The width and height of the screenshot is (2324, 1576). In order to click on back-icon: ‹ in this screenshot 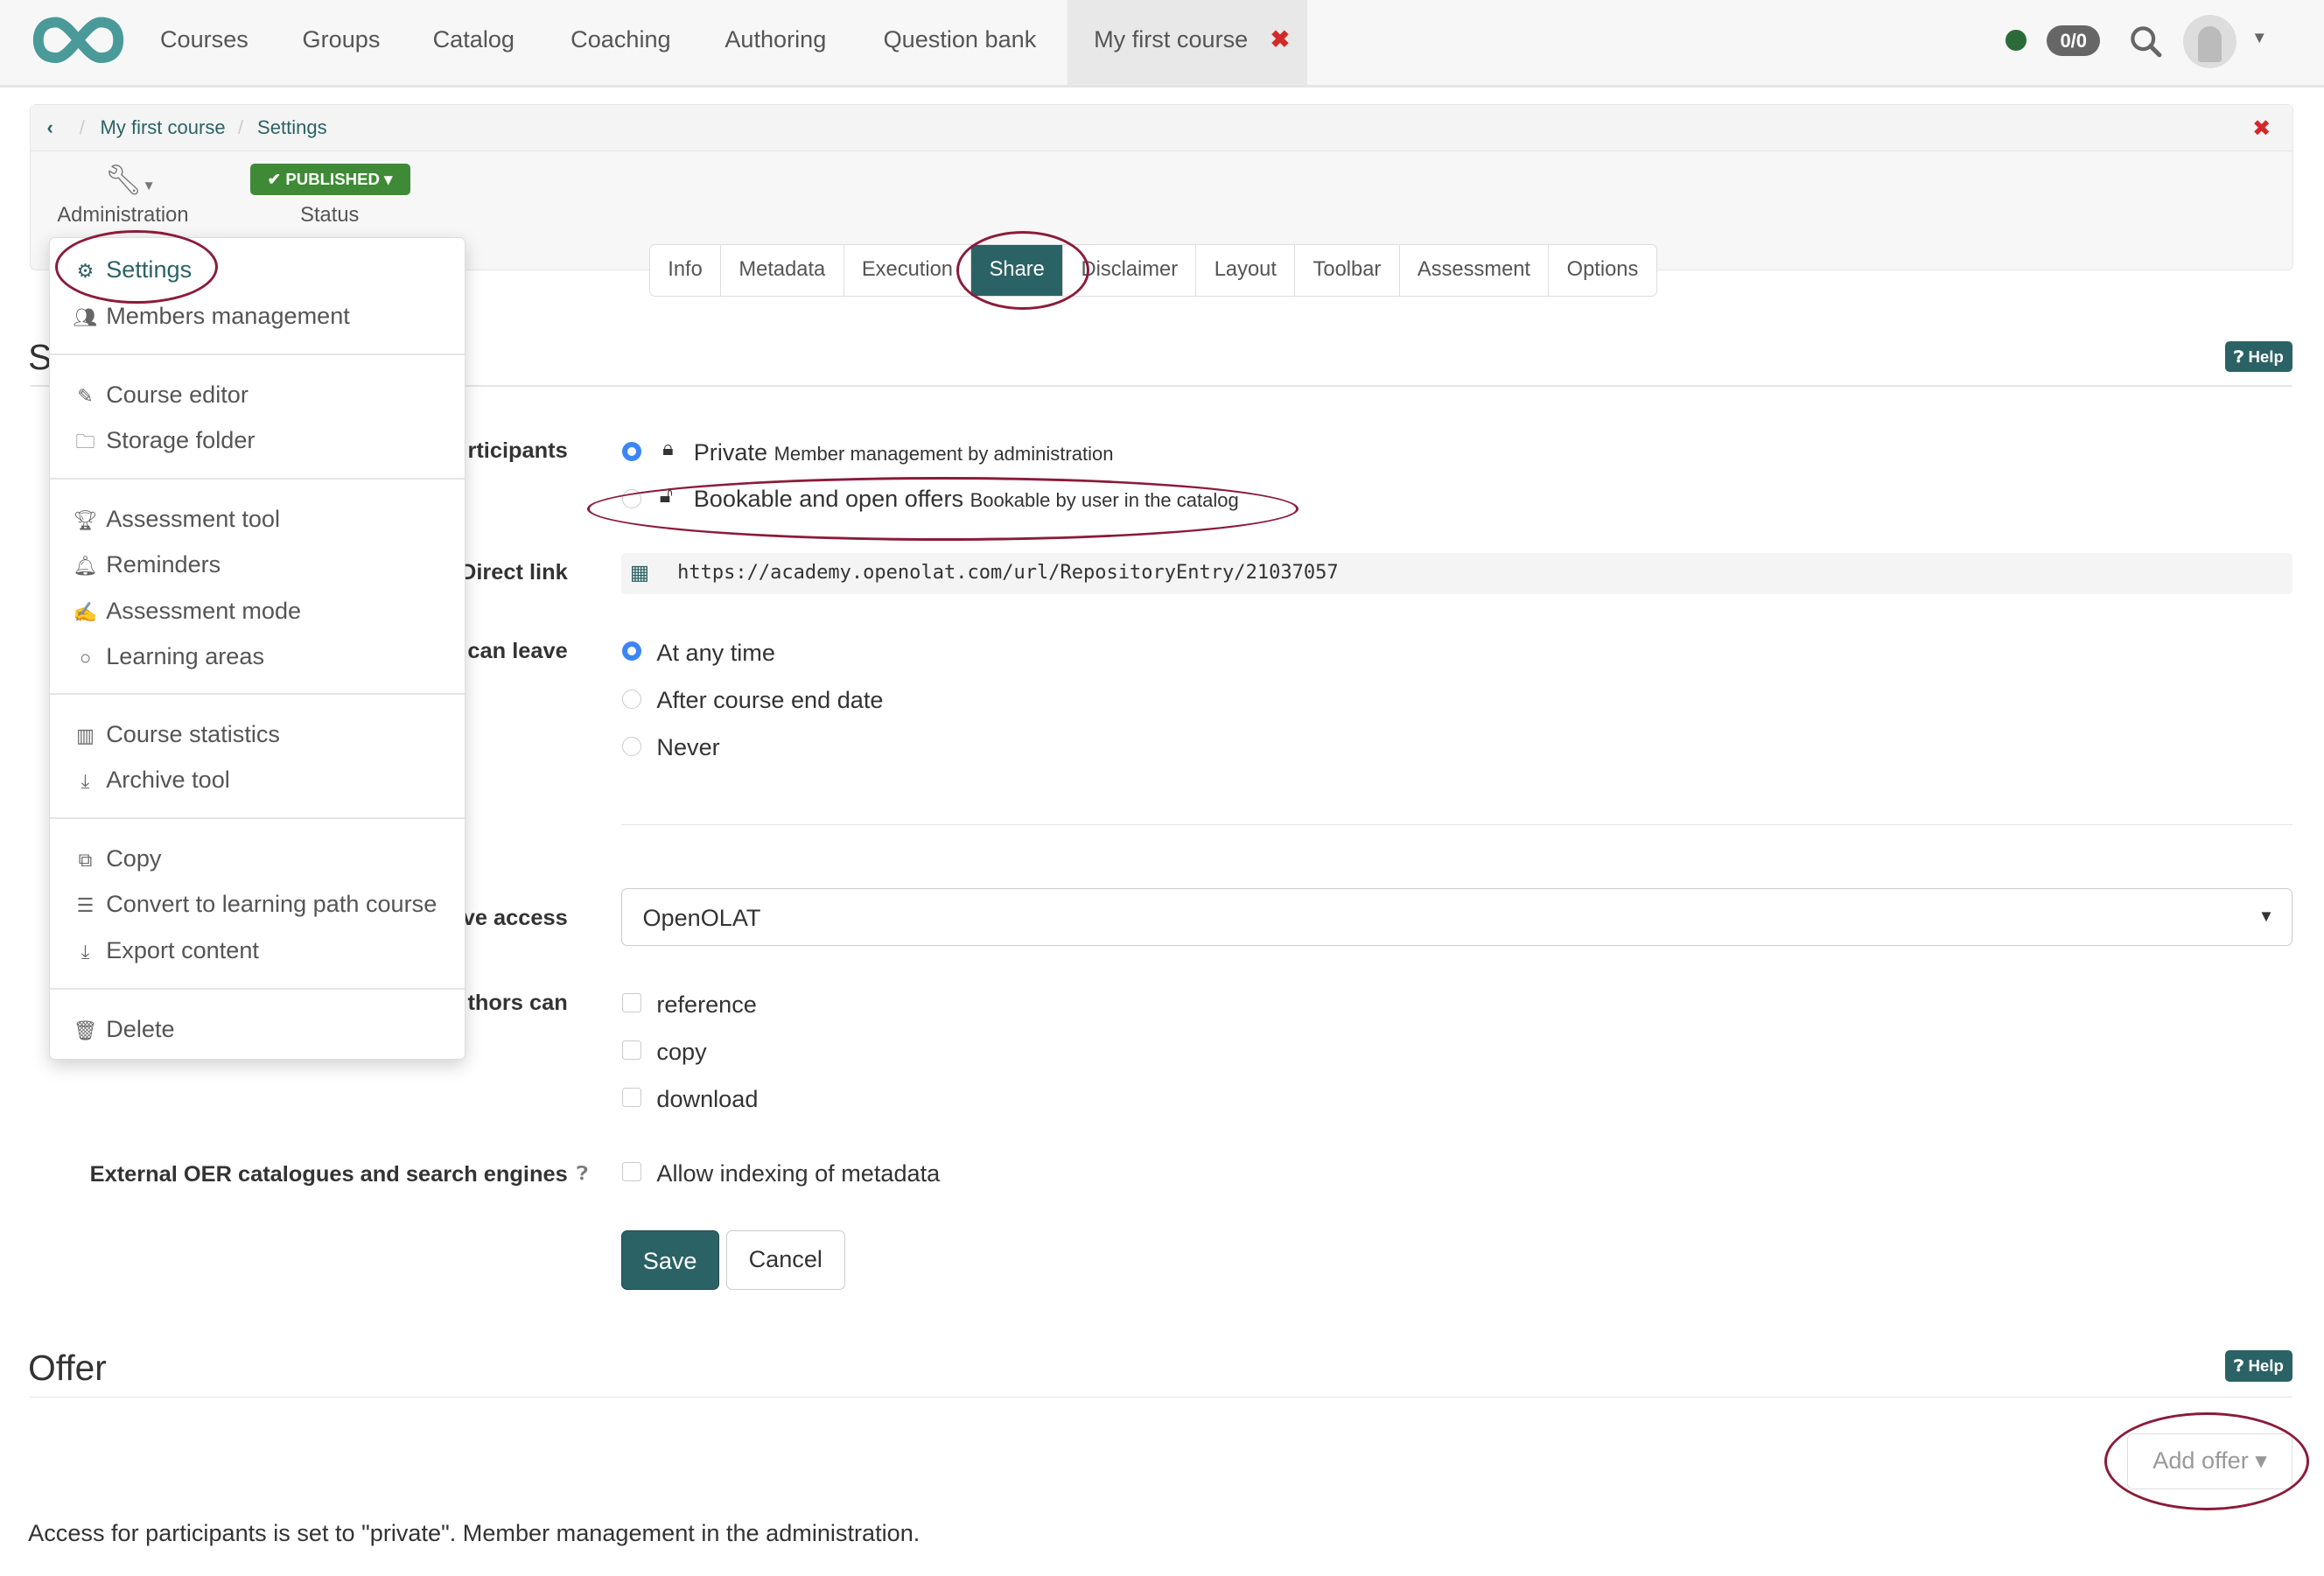, I will do `click(50, 127)`.